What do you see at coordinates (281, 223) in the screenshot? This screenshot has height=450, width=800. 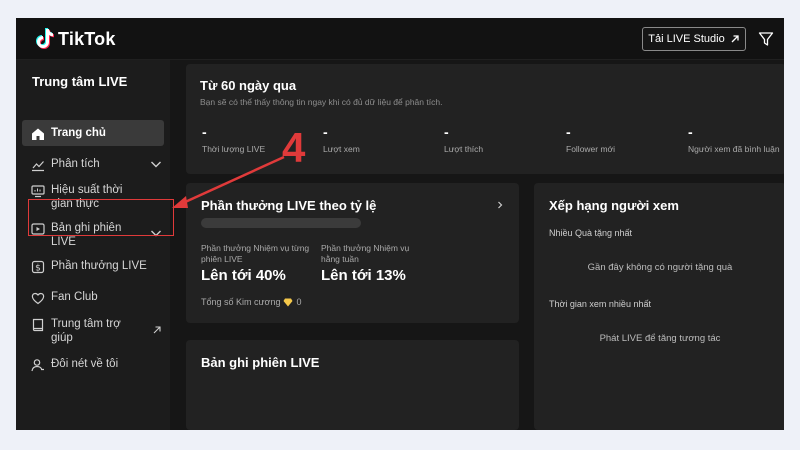 I see `blurred-text-placeholder` at bounding box center [281, 223].